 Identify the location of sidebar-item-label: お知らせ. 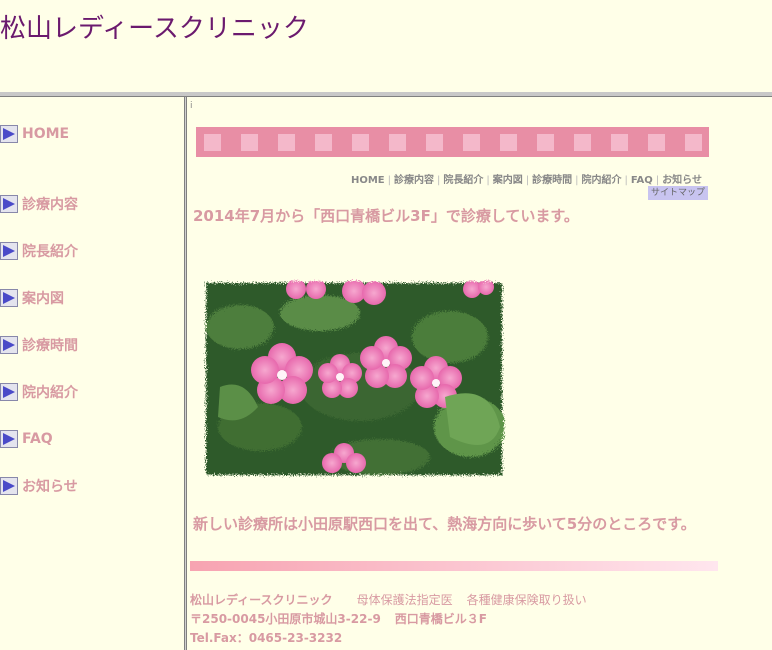
(50, 486).